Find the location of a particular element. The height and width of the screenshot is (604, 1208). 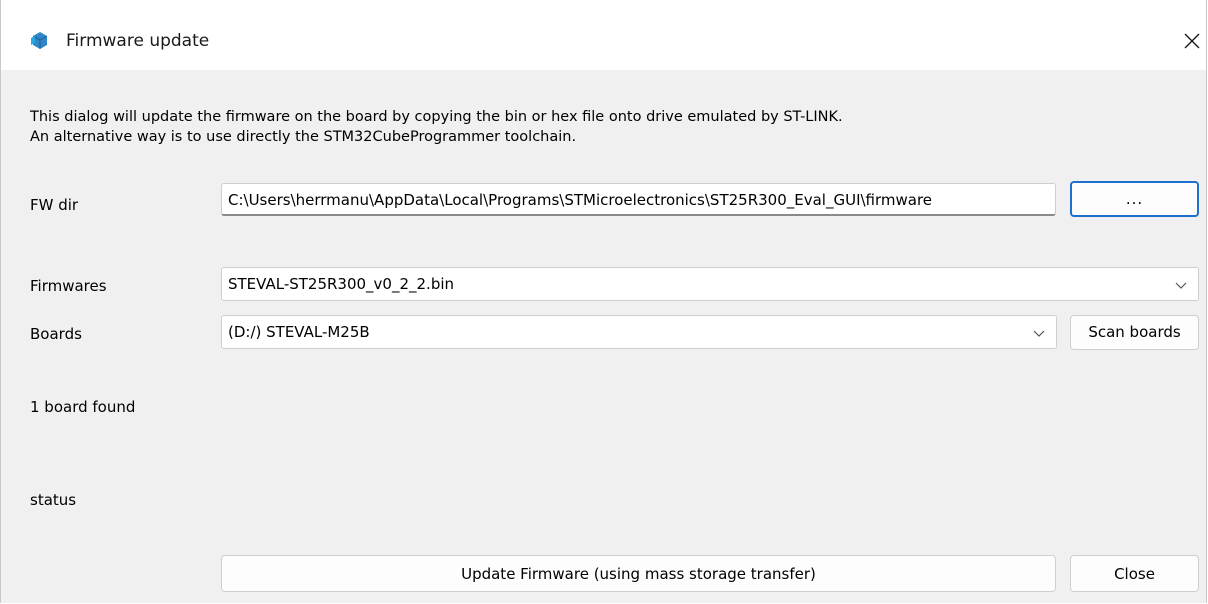

title-bar: Firmware update is located at coordinates (603, 35).